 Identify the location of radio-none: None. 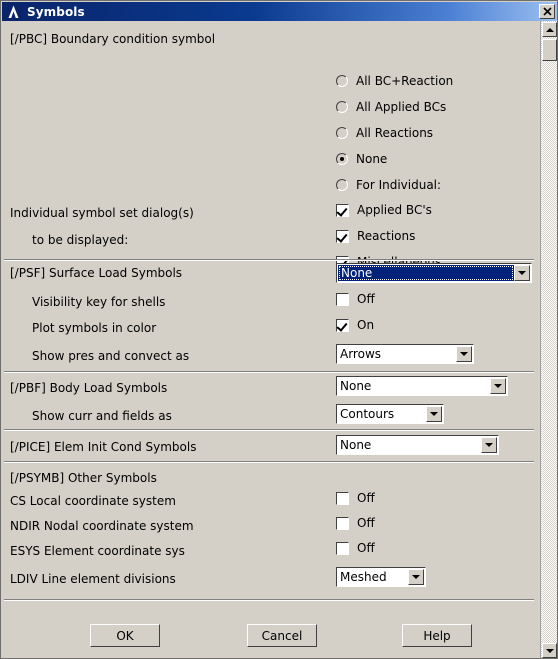
(361, 159).